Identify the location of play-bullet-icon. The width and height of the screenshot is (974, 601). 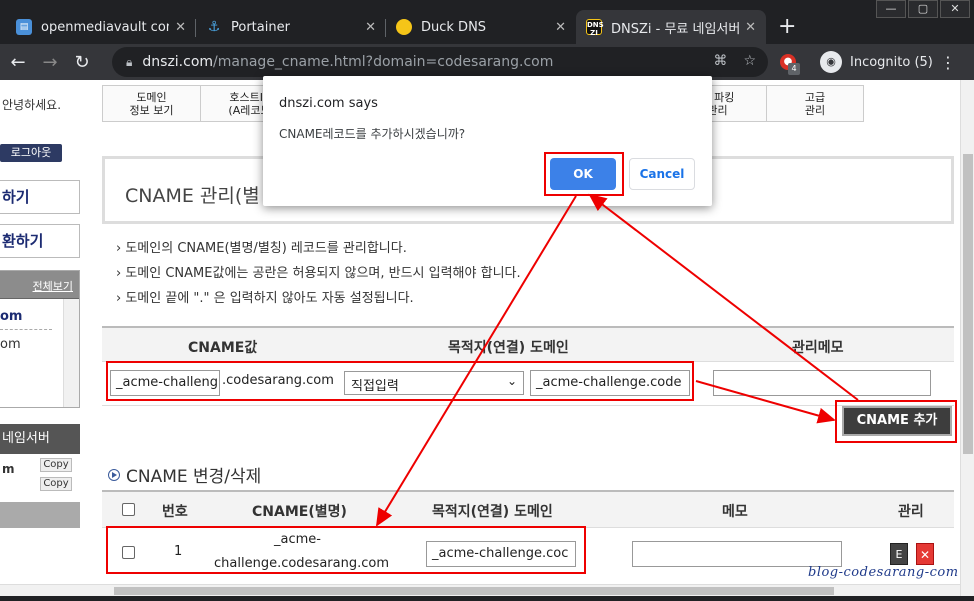
(114, 474).